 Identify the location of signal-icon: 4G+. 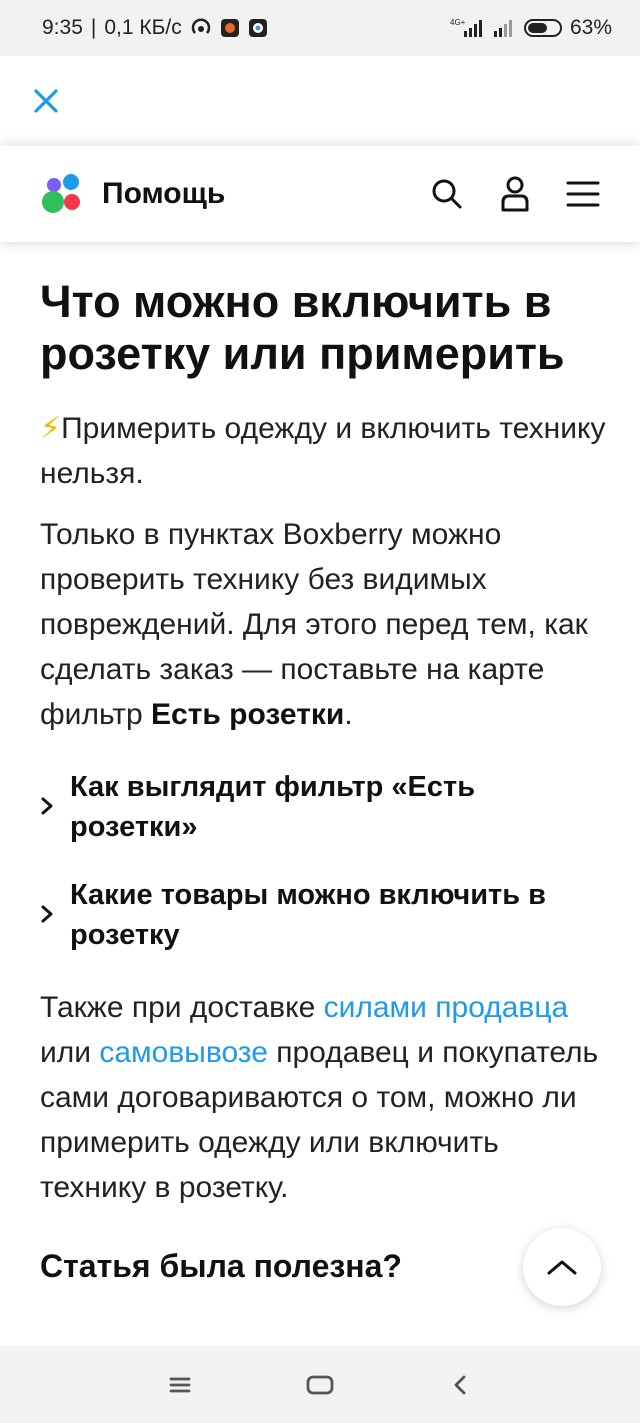
(467, 28).